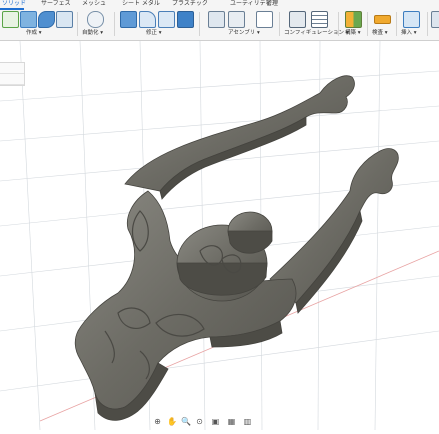 This screenshot has width=439, height=434. Describe the element at coordinates (380, 33) in the screenshot. I see `inspect-menu: 検査 ▾` at that location.